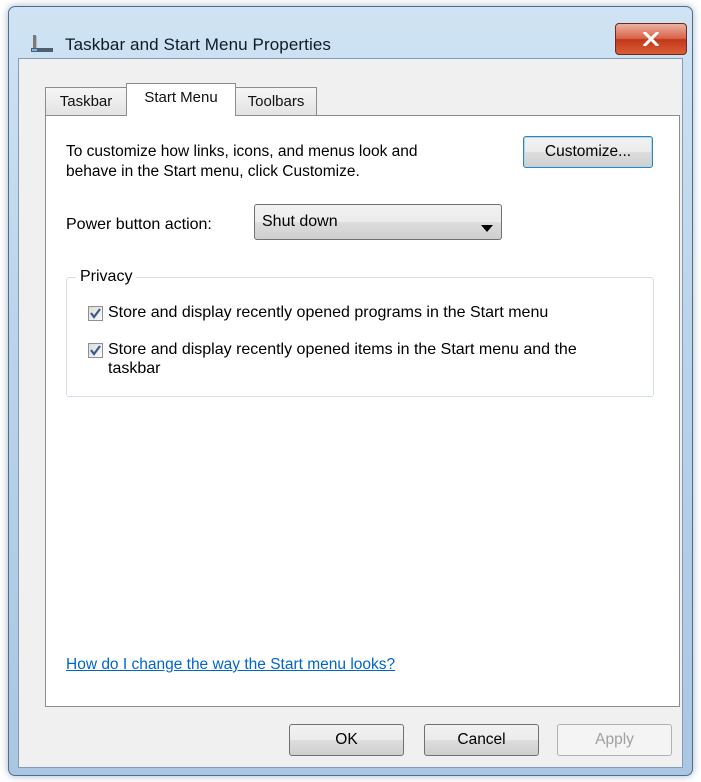  I want to click on apply-button: Apply, so click(614, 740).